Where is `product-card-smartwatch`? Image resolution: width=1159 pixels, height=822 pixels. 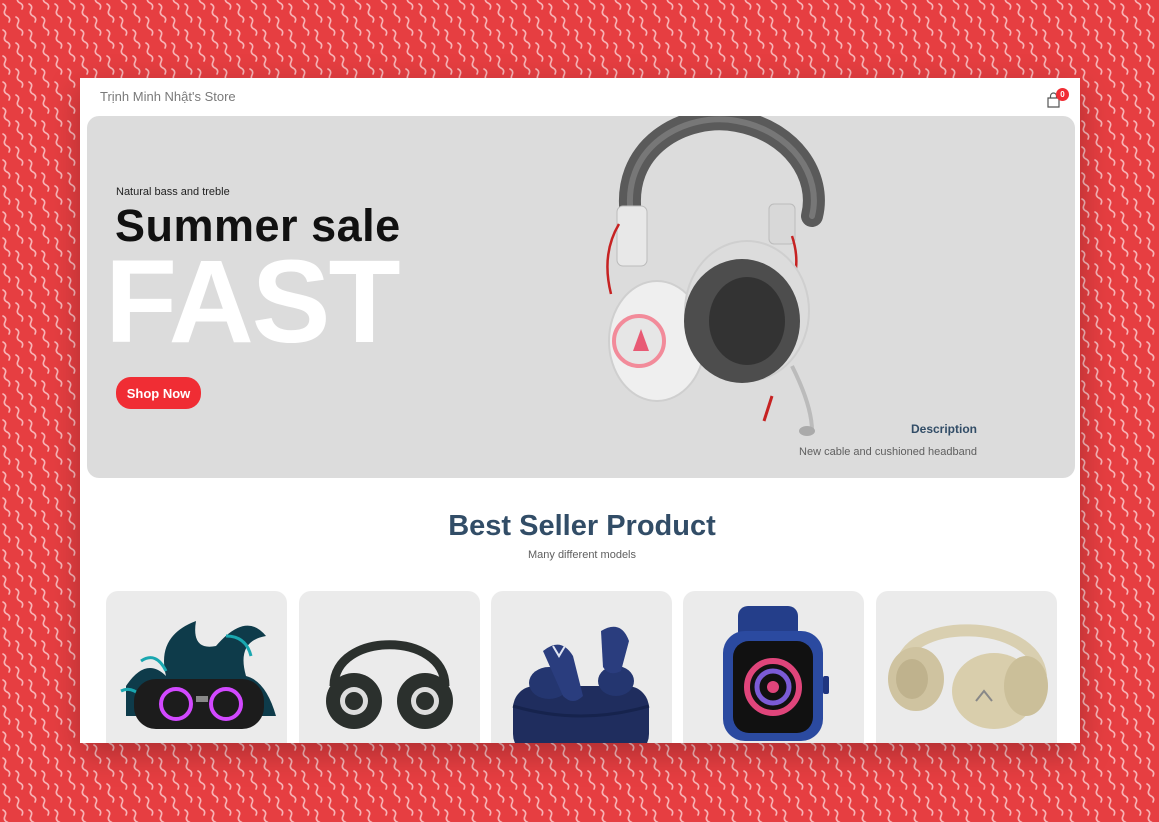
product-card-smartwatch is located at coordinates (773, 667).